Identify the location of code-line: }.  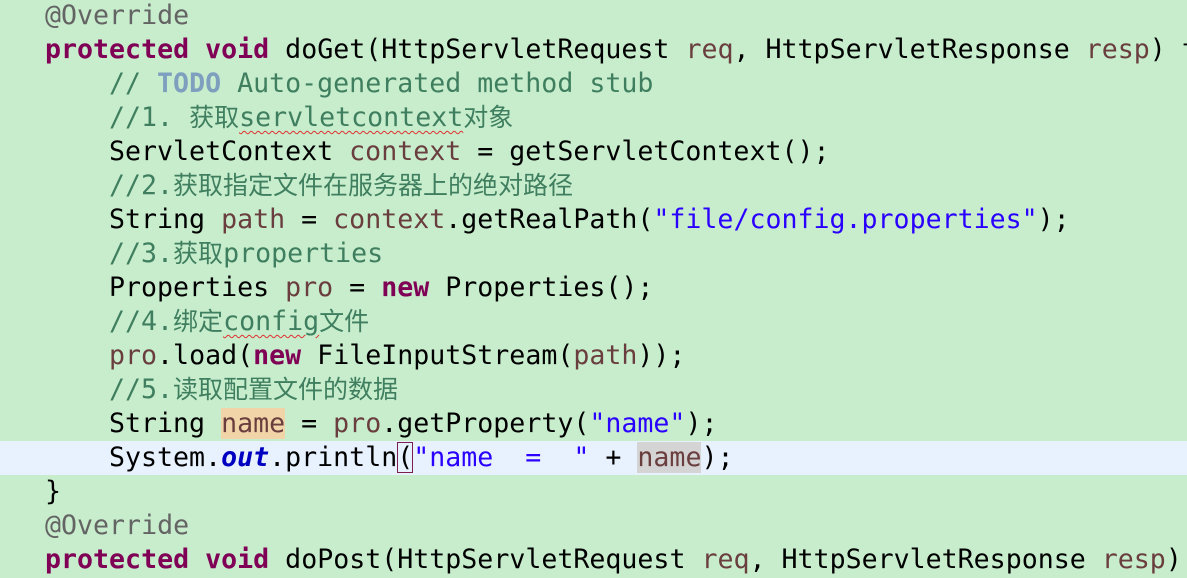
(593, 492).